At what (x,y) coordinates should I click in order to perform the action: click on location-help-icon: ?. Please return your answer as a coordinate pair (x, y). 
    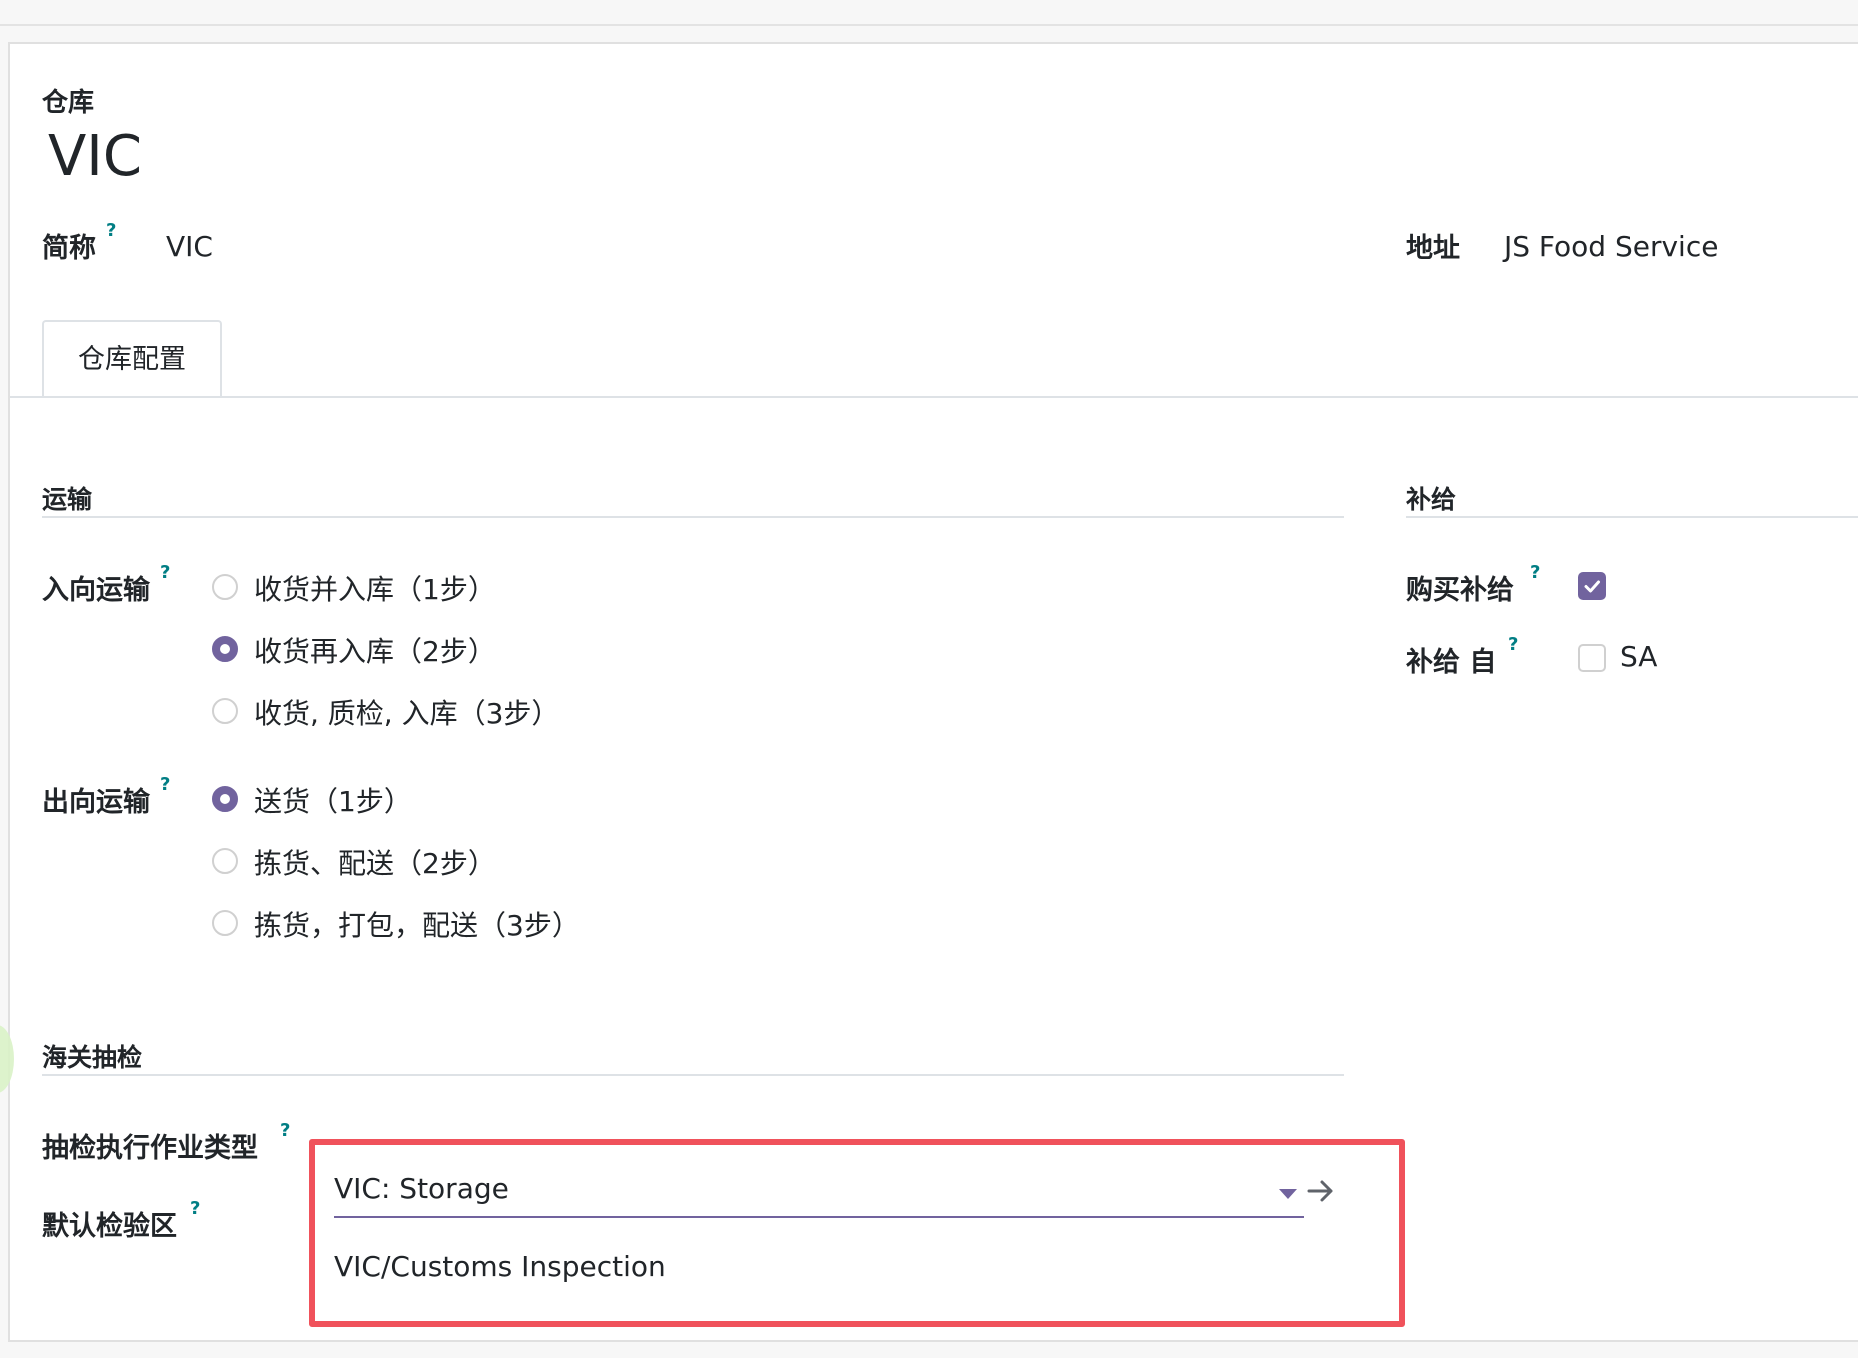
    Looking at the image, I should click on (195, 1208).